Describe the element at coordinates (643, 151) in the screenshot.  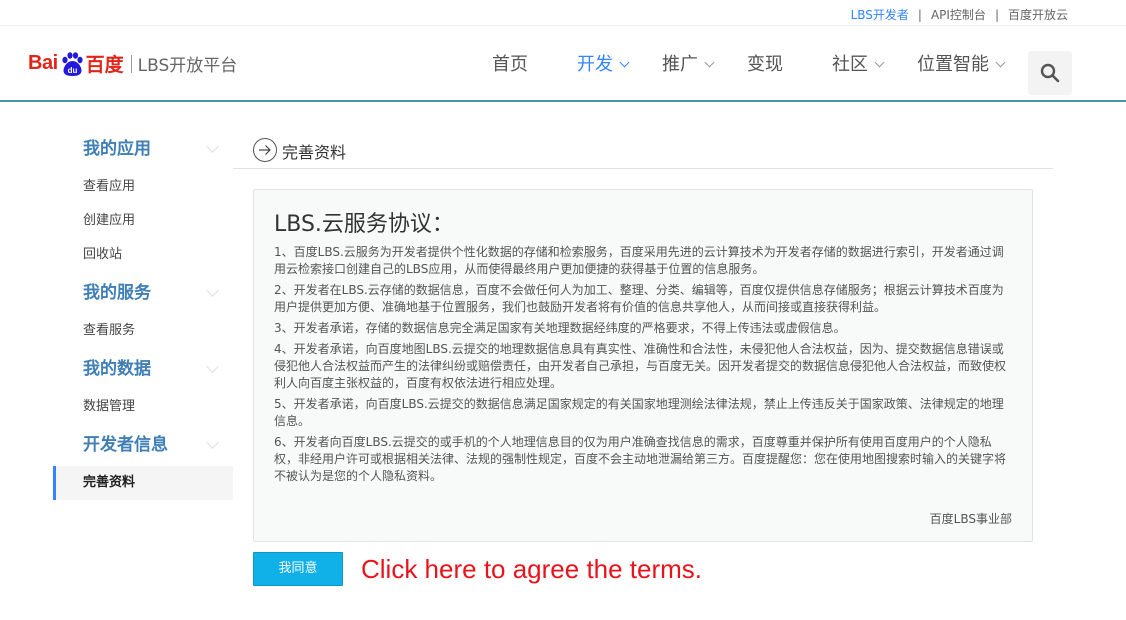
I see `section-header: 完善资料` at that location.